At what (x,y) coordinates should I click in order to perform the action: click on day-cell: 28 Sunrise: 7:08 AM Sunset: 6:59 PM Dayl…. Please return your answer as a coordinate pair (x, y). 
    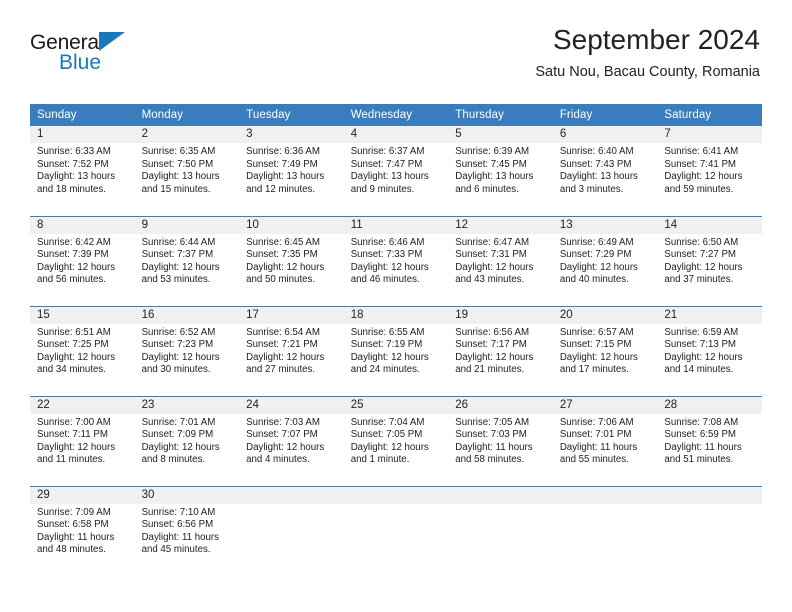
    Looking at the image, I should click on (709, 440).